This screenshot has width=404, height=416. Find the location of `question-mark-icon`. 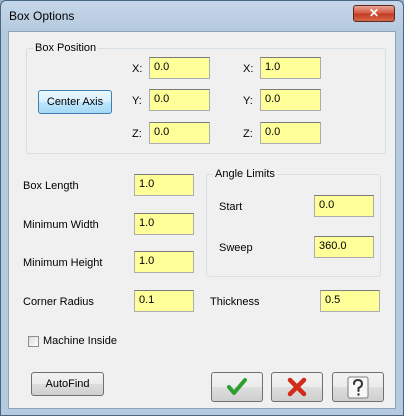

question-mark-icon is located at coordinates (358, 387).